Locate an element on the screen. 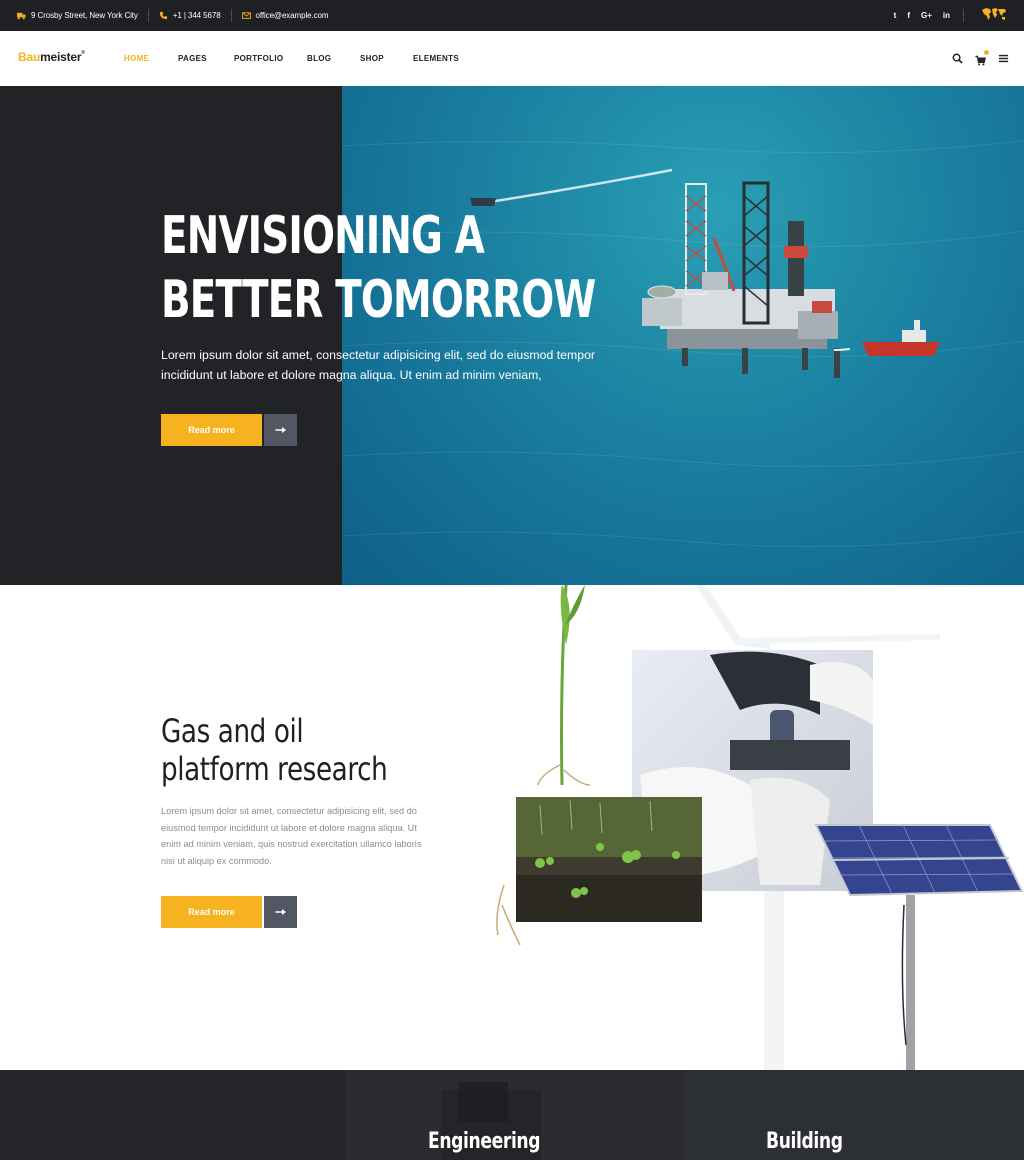  menu-icon is located at coordinates (1003, 58).